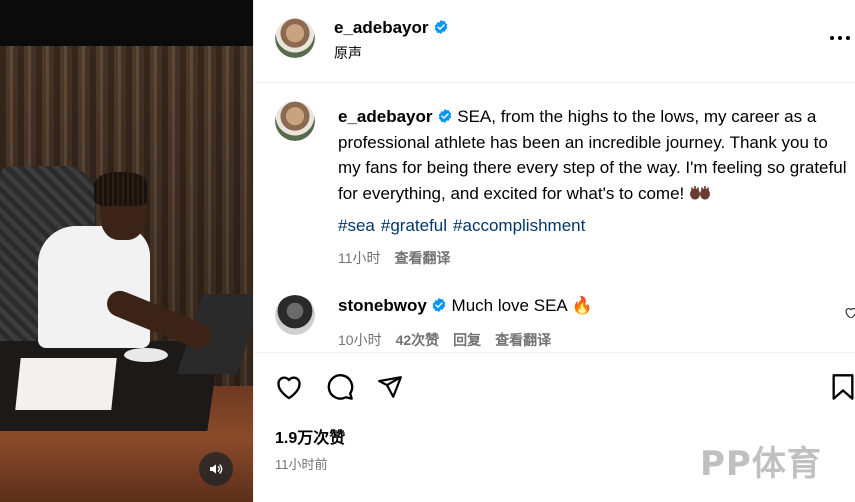 This screenshot has width=855, height=502. Describe the element at coordinates (146, 355) in the screenshot. I see `computer-mouse` at that location.